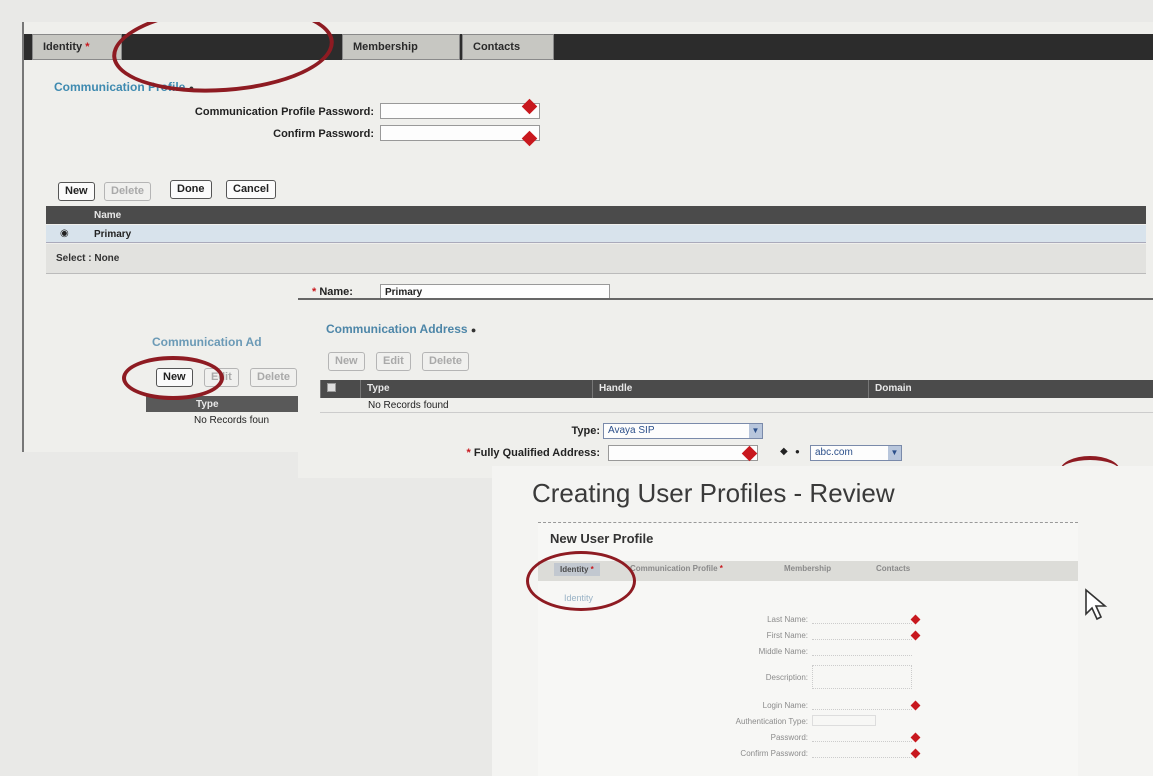  I want to click on fqa-label-row: * Fully Qualified Address:, so click(533, 453).